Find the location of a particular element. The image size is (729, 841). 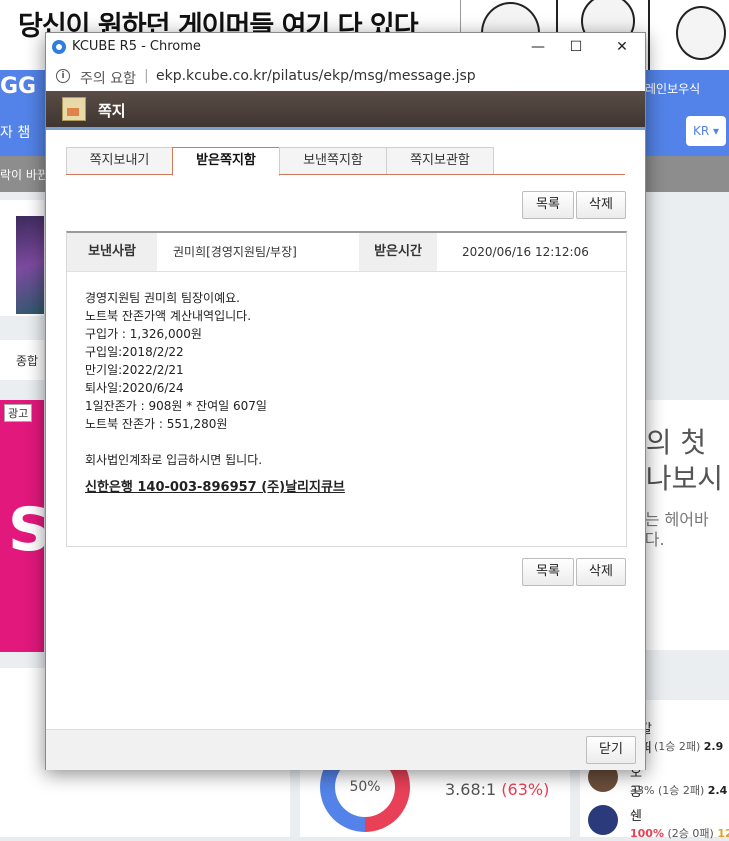

window-title: KCUBE R5 - Chrome is located at coordinates (136, 46).